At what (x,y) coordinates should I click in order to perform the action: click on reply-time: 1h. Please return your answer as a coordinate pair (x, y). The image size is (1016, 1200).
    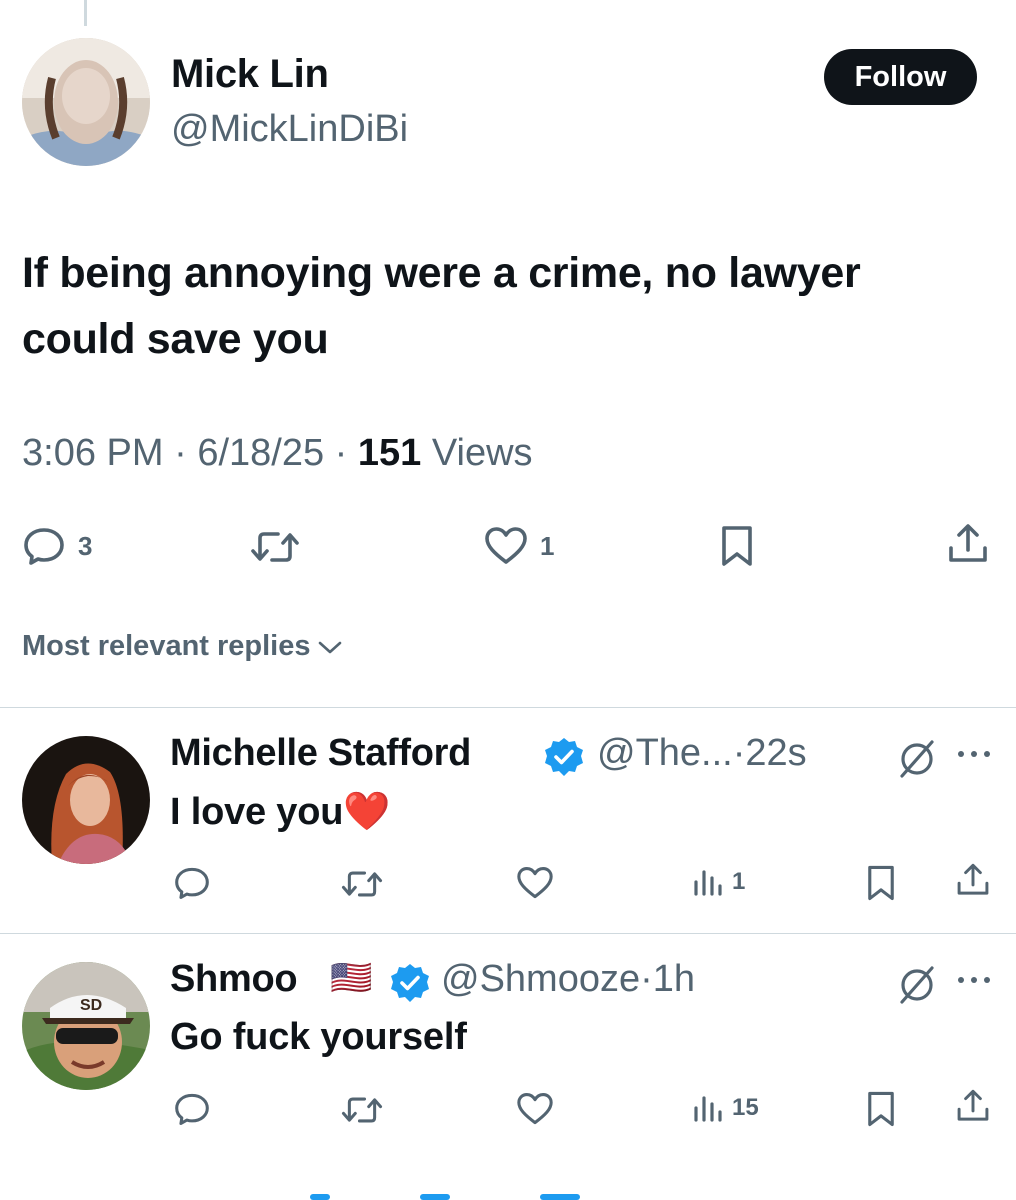
    Looking at the image, I should click on (674, 979).